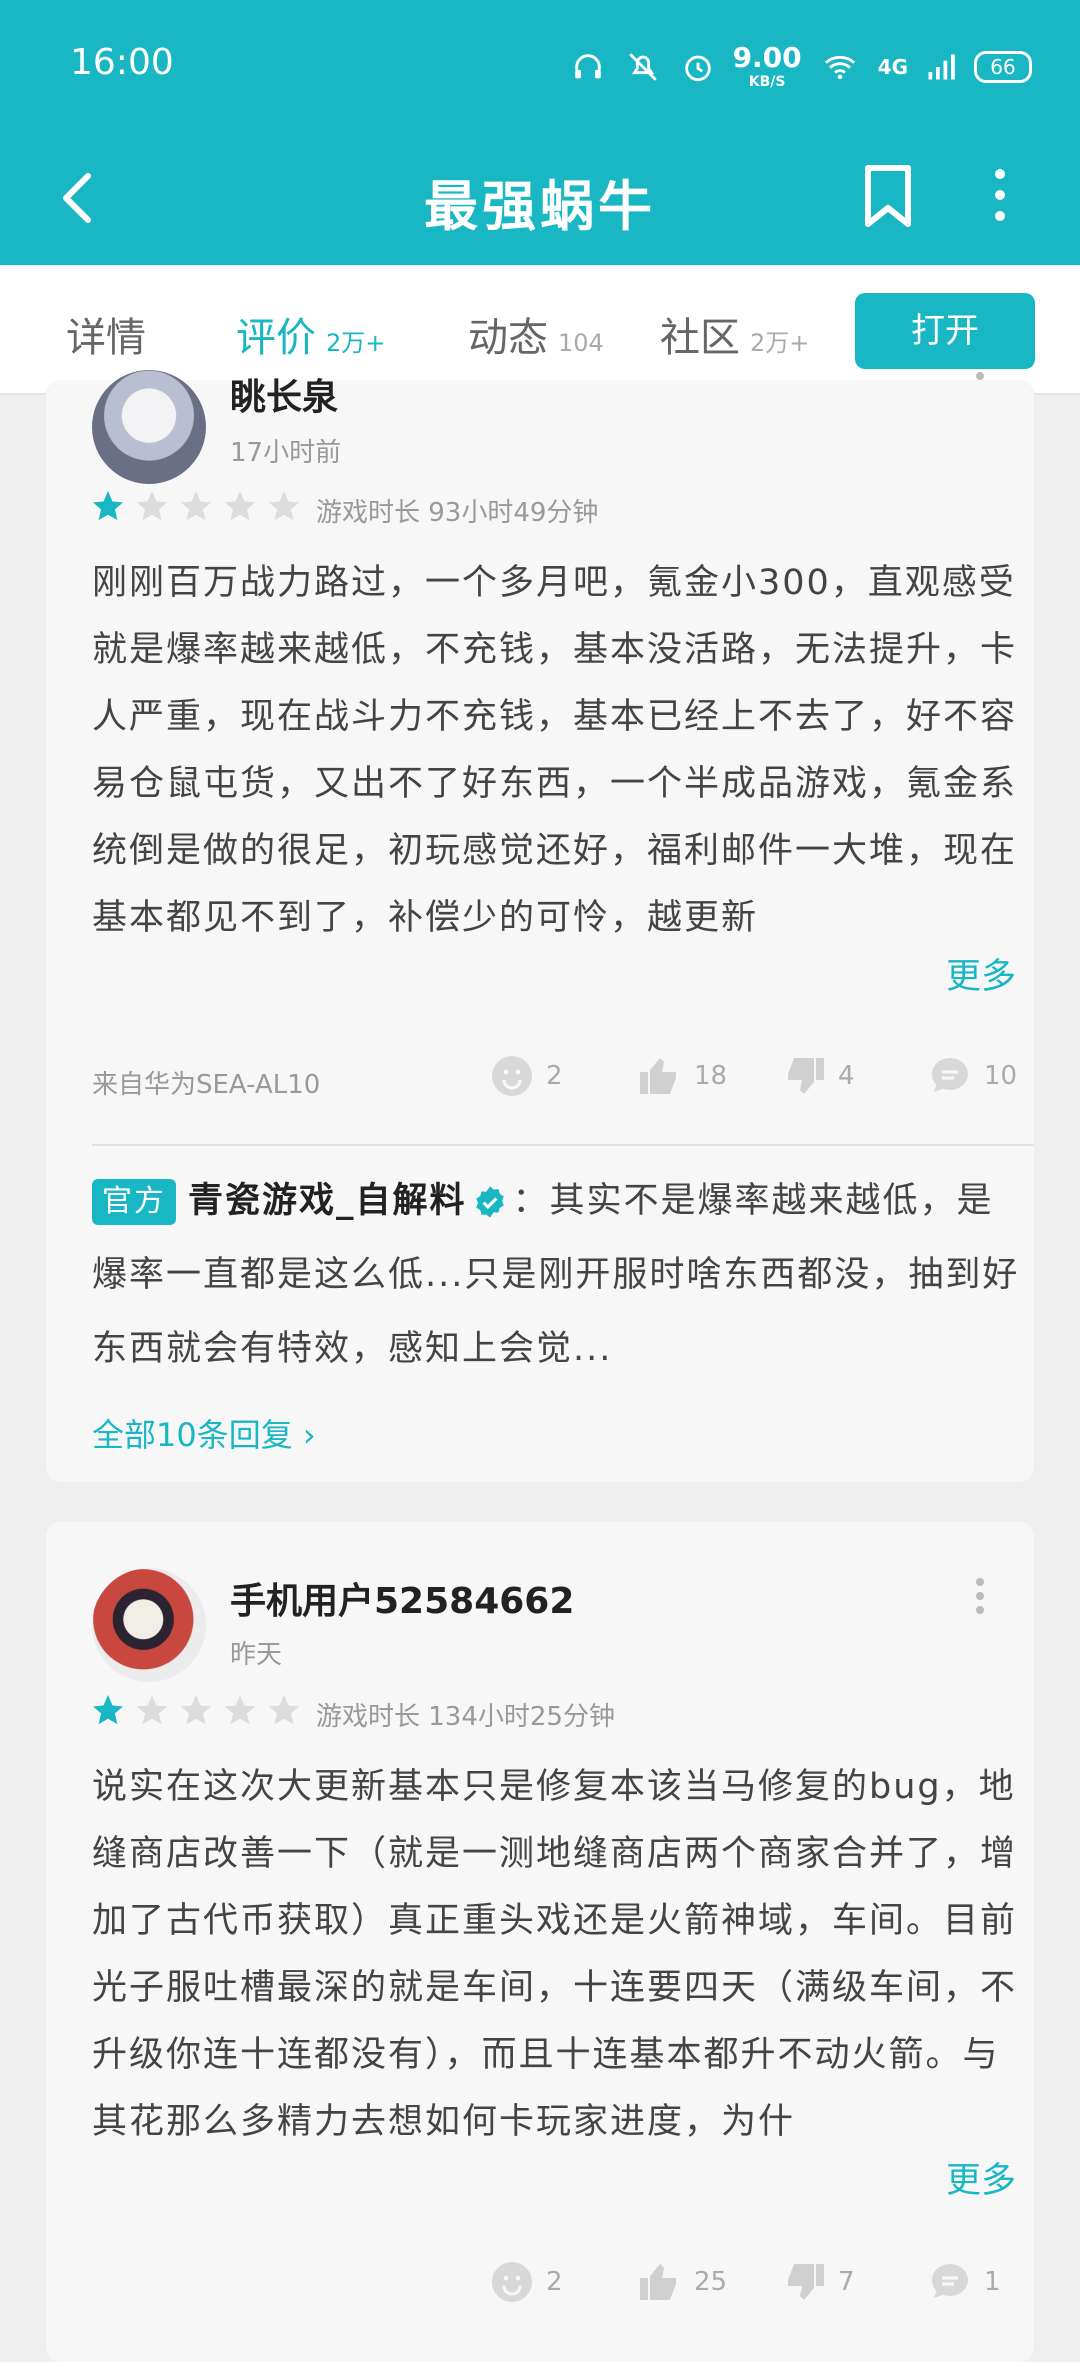  What do you see at coordinates (284, 394) in the screenshot?
I see `review-username: 眺长泉` at bounding box center [284, 394].